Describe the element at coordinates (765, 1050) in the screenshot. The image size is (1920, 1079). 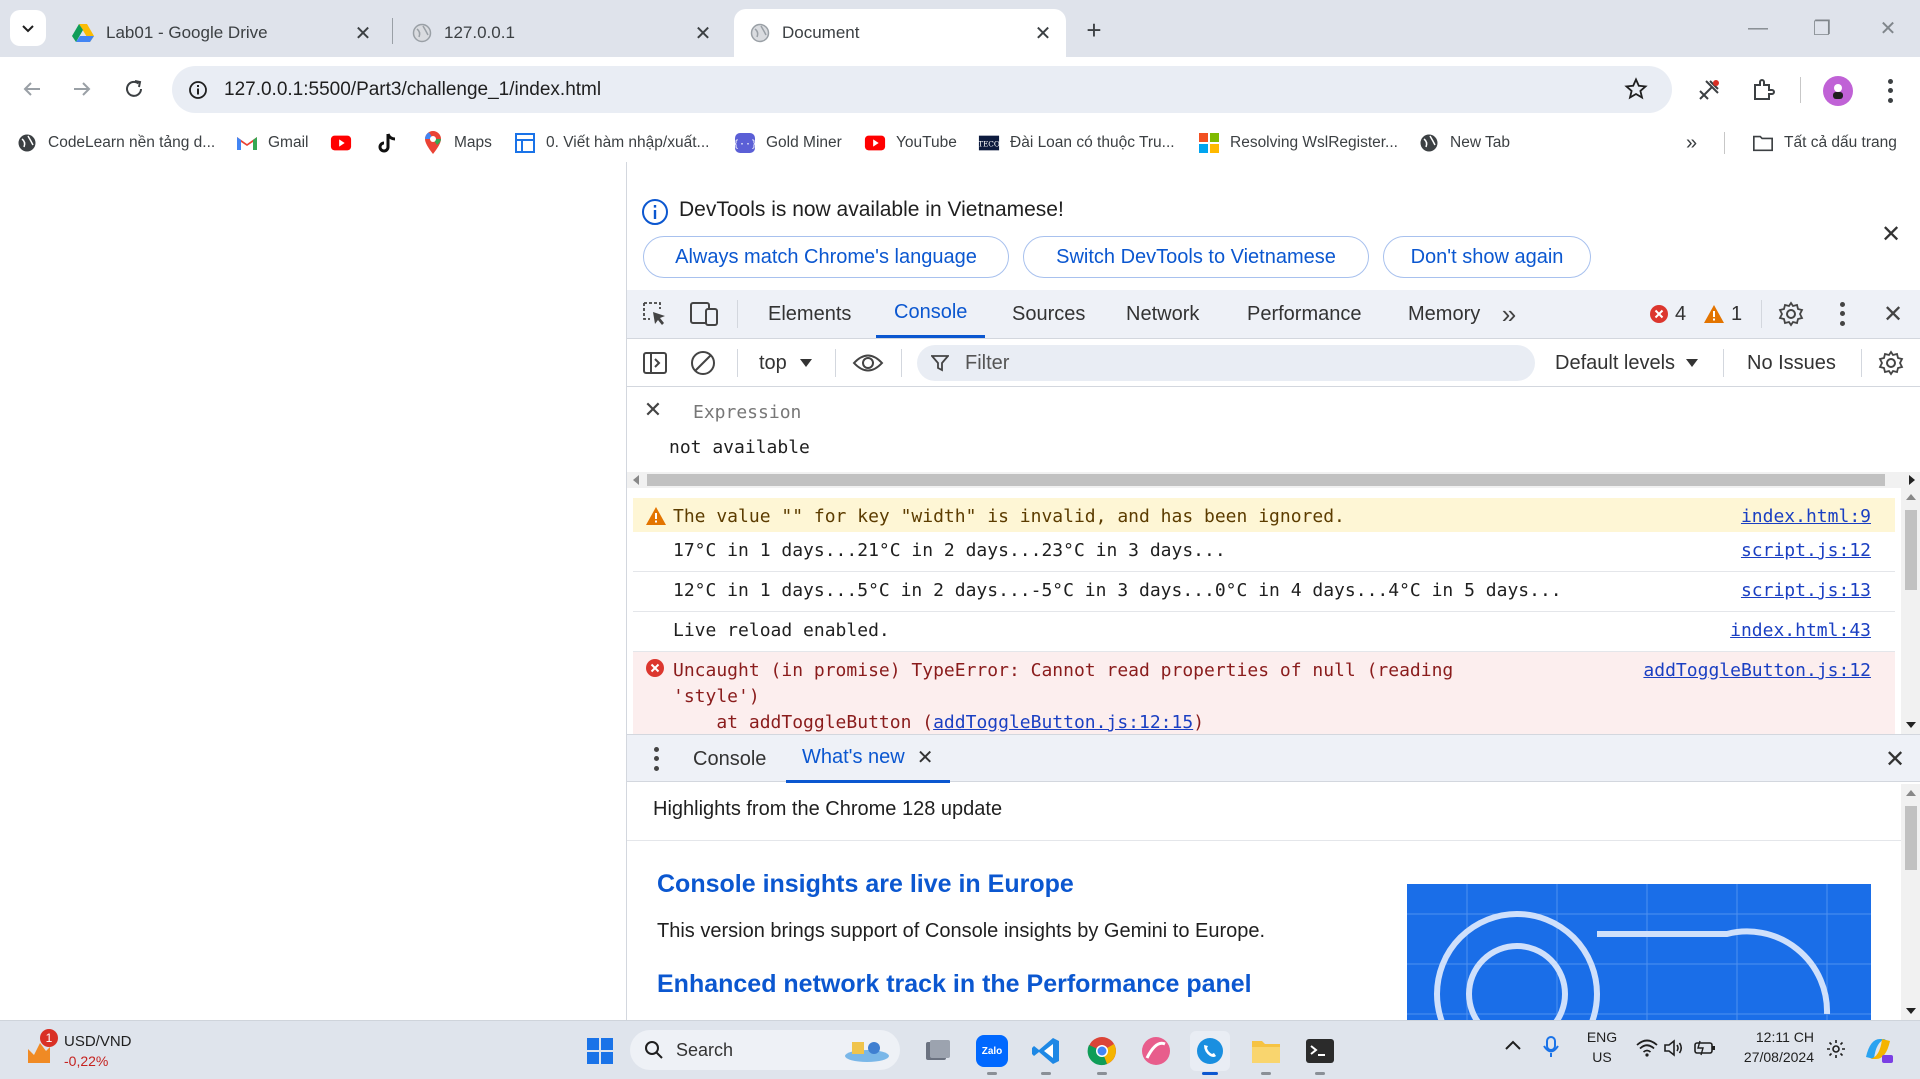
I see `taskbar-search: Search` at that location.